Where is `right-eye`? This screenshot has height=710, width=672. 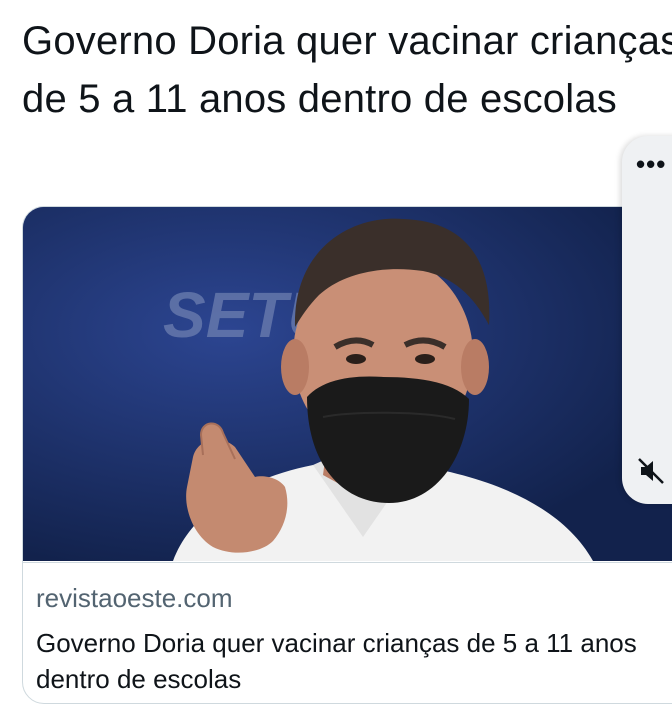
right-eye is located at coordinates (425, 359).